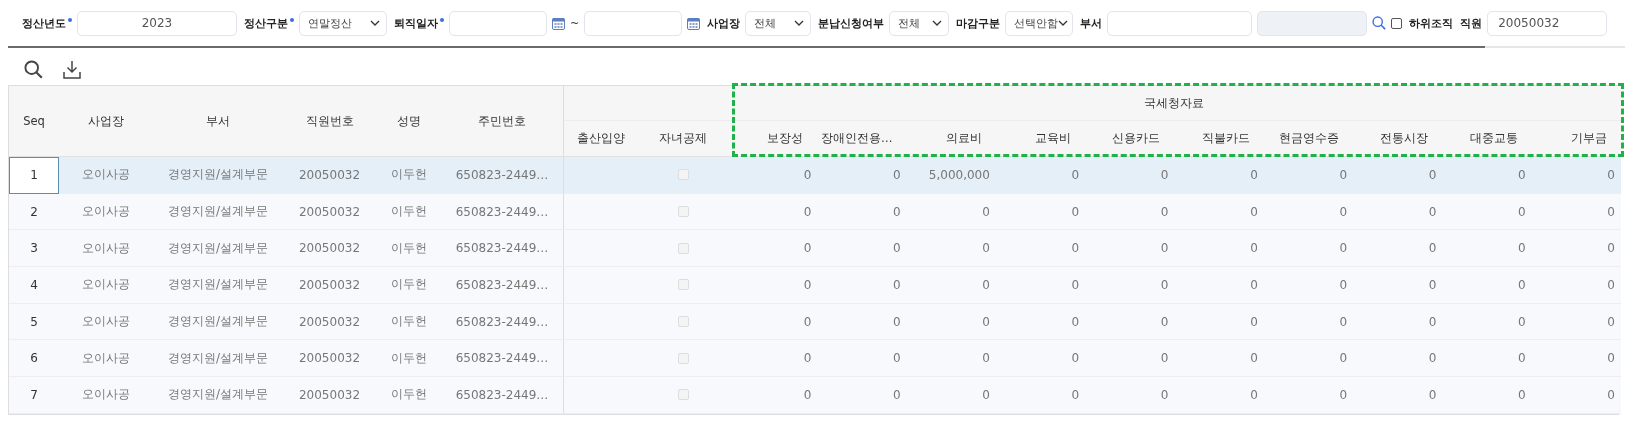 This screenshot has height=428, width=1625. Describe the element at coordinates (157, 23) in the screenshot. I see `input-field: 2023` at that location.